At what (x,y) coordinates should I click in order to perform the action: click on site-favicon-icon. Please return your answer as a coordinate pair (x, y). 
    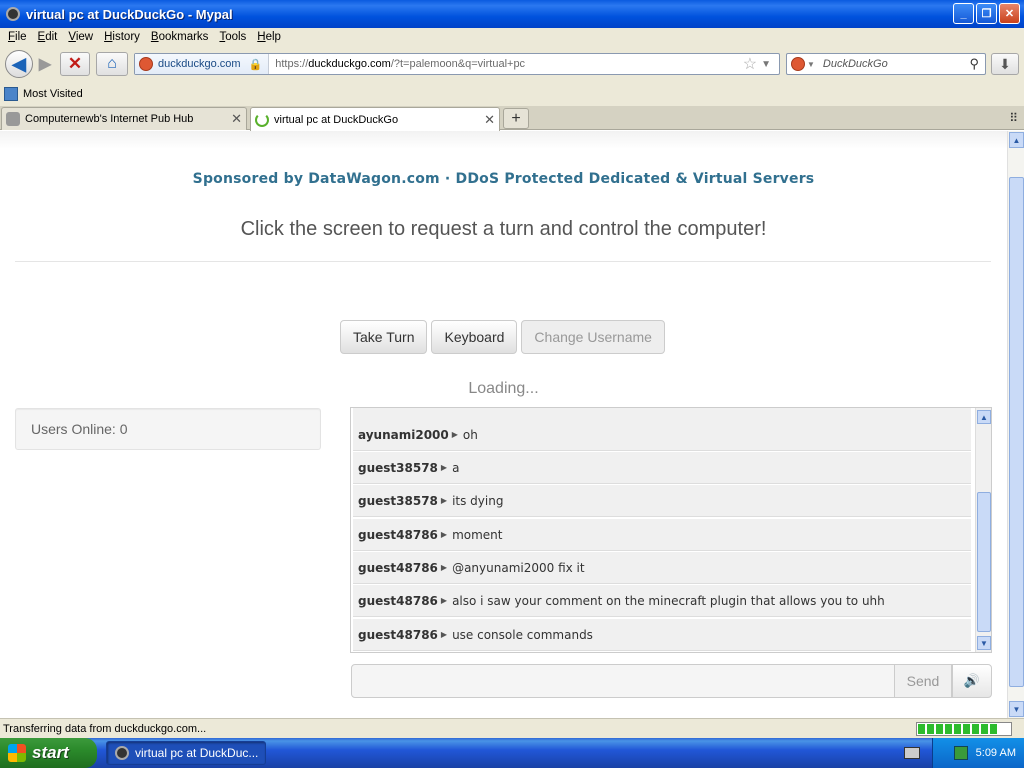
    Looking at the image, I should click on (13, 119).